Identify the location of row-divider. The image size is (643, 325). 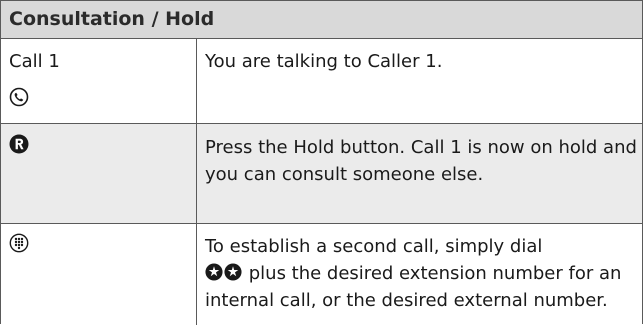
(321, 223).